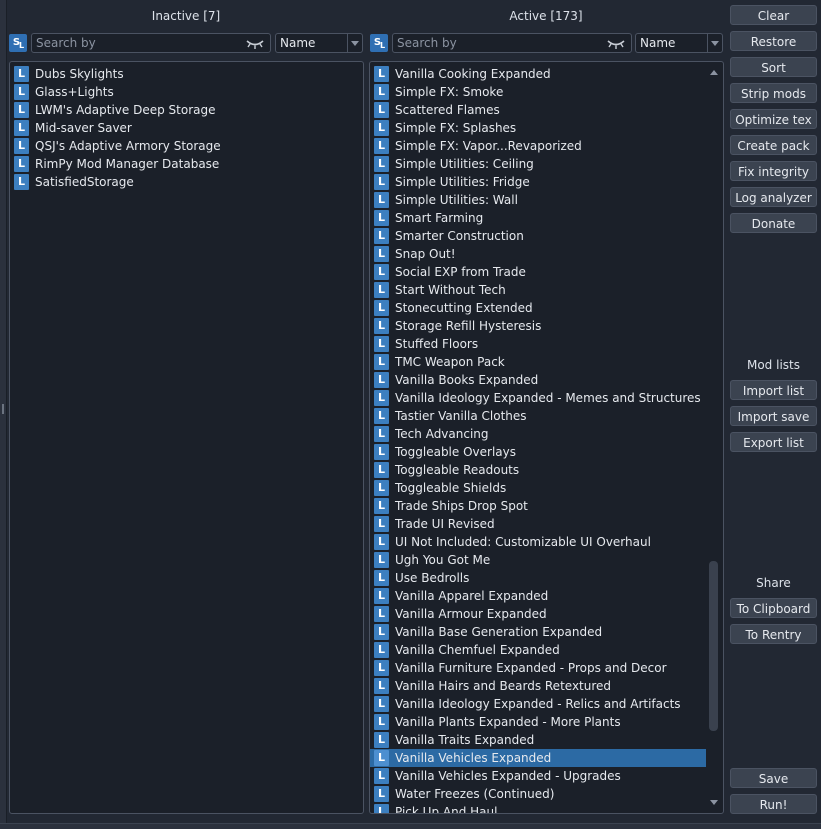 This screenshot has height=829, width=821. What do you see at coordinates (538, 128) in the screenshot?
I see `mod-list-item: L Simple FX: Splashes` at bounding box center [538, 128].